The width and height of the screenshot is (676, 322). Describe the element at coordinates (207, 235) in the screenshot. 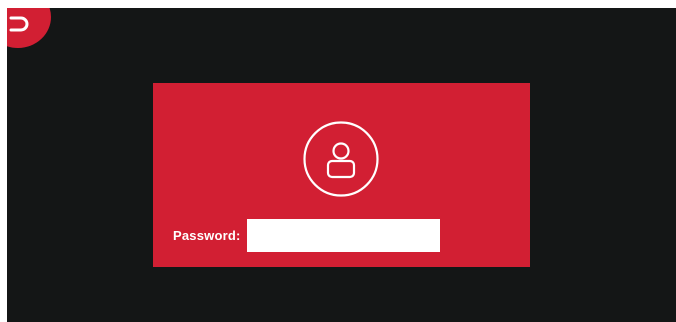

I see `password-label: Password:` at that location.